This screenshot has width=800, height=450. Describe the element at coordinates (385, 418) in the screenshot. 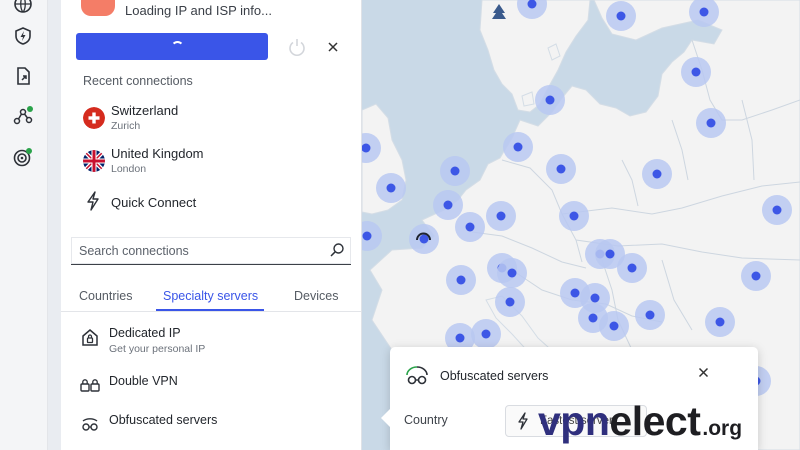

I see `popup-arrow` at that location.